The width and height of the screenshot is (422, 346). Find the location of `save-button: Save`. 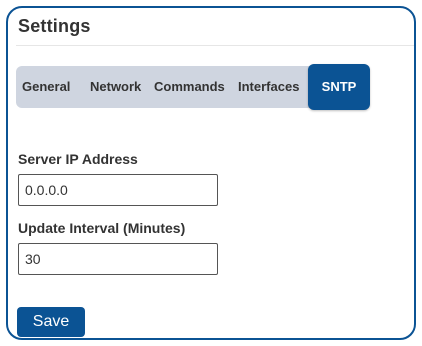

save-button: Save is located at coordinates (51, 322).